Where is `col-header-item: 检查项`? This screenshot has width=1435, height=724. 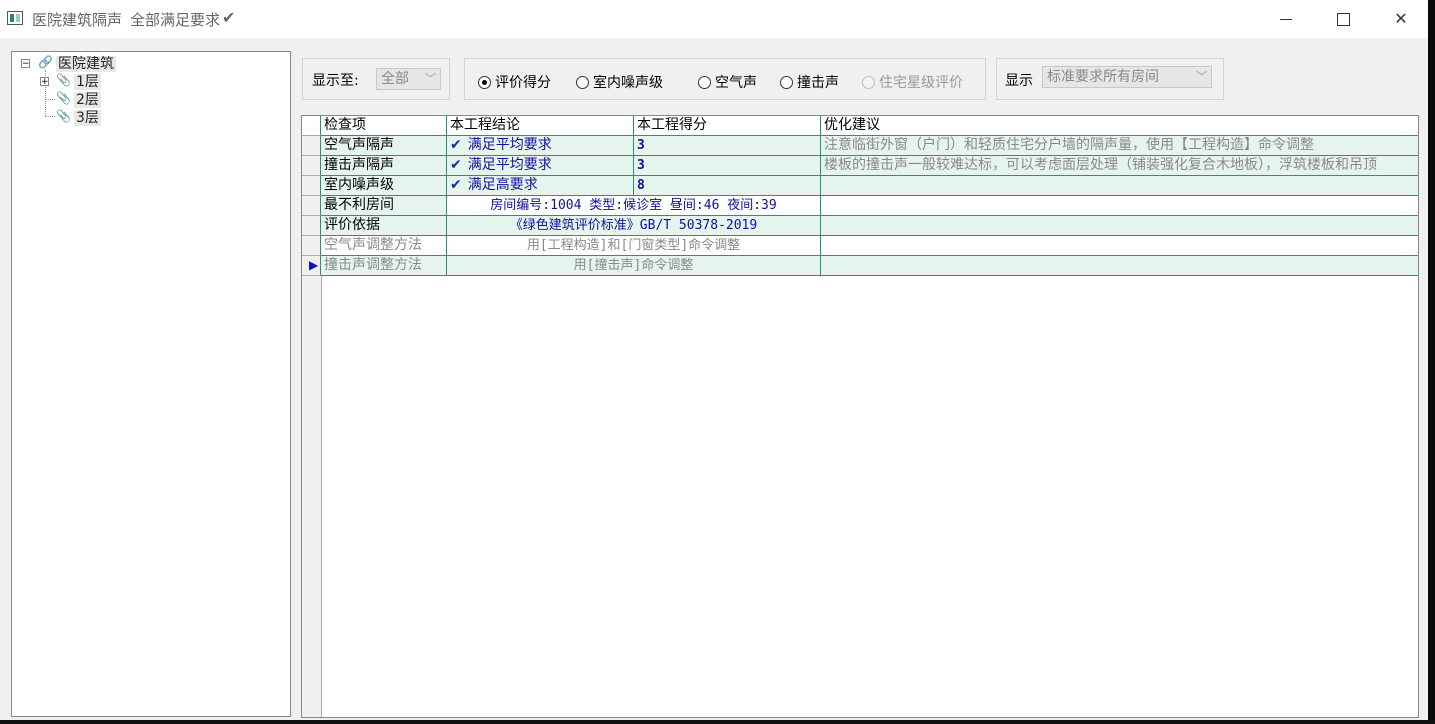 col-header-item: 检查项 is located at coordinates (384, 126).